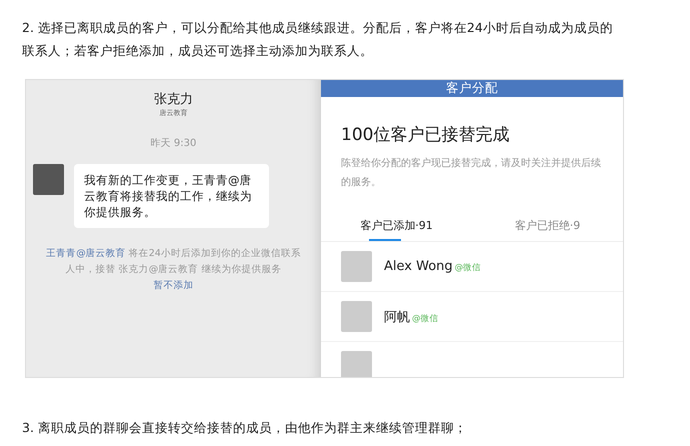  What do you see at coordinates (547, 225) in the screenshot?
I see `tab: 客户已拒绝·9` at bounding box center [547, 225].